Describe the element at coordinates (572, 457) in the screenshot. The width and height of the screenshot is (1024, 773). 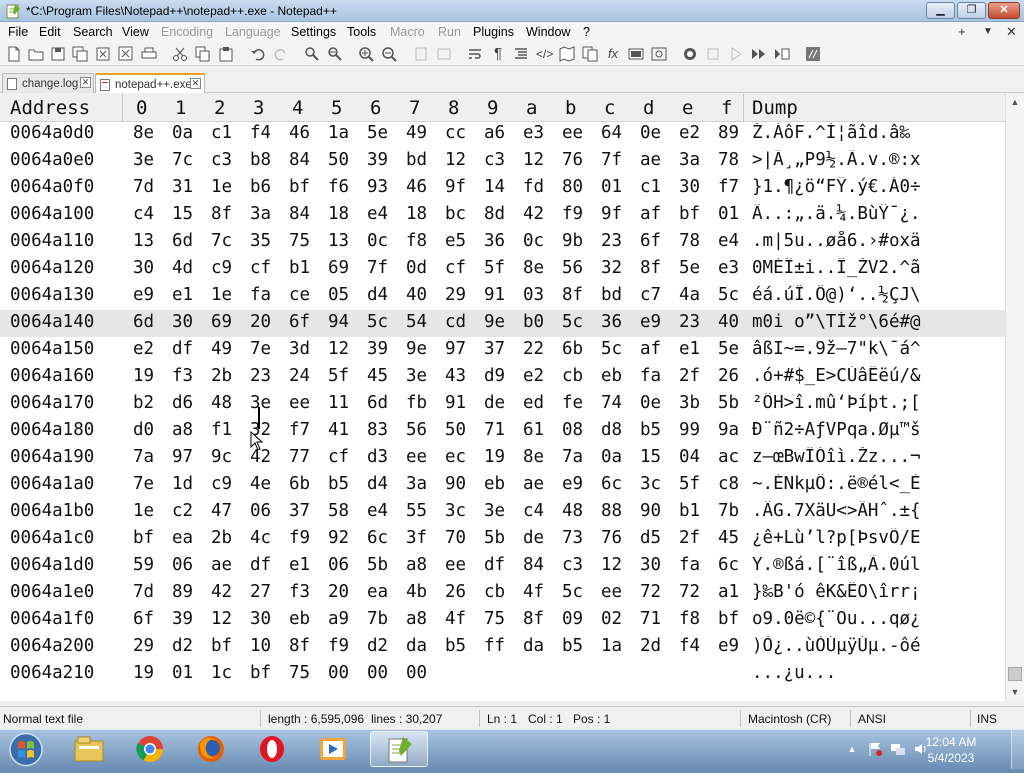
I see `hex-byte-cell: 7a` at that location.